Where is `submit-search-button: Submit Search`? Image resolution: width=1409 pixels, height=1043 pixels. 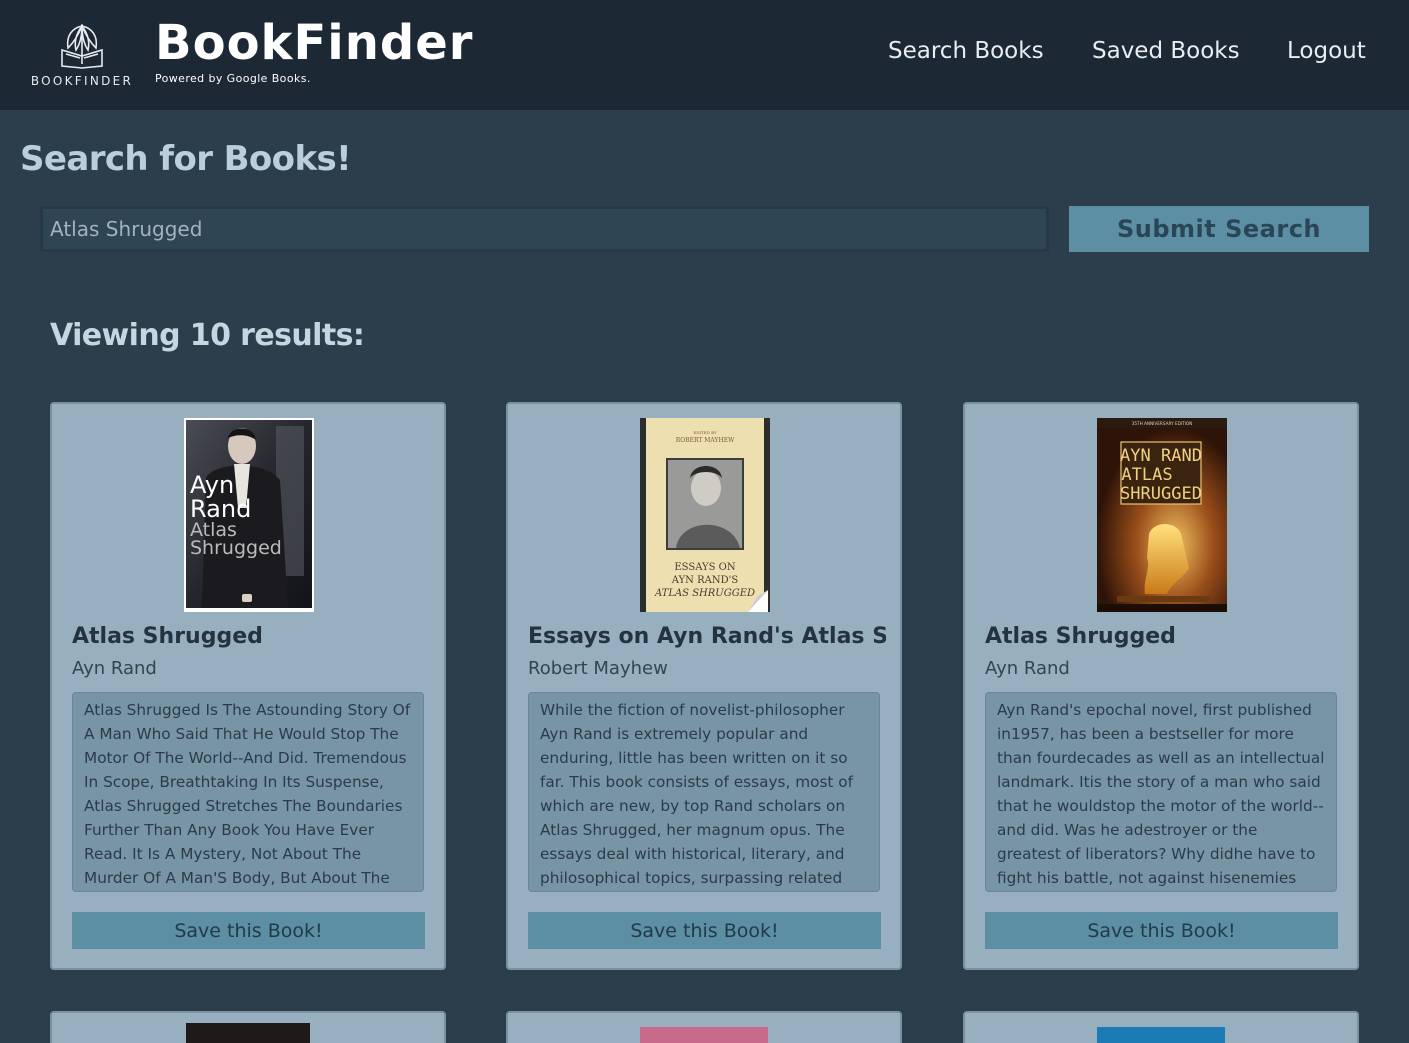
submit-search-button: Submit Search is located at coordinates (1219, 229).